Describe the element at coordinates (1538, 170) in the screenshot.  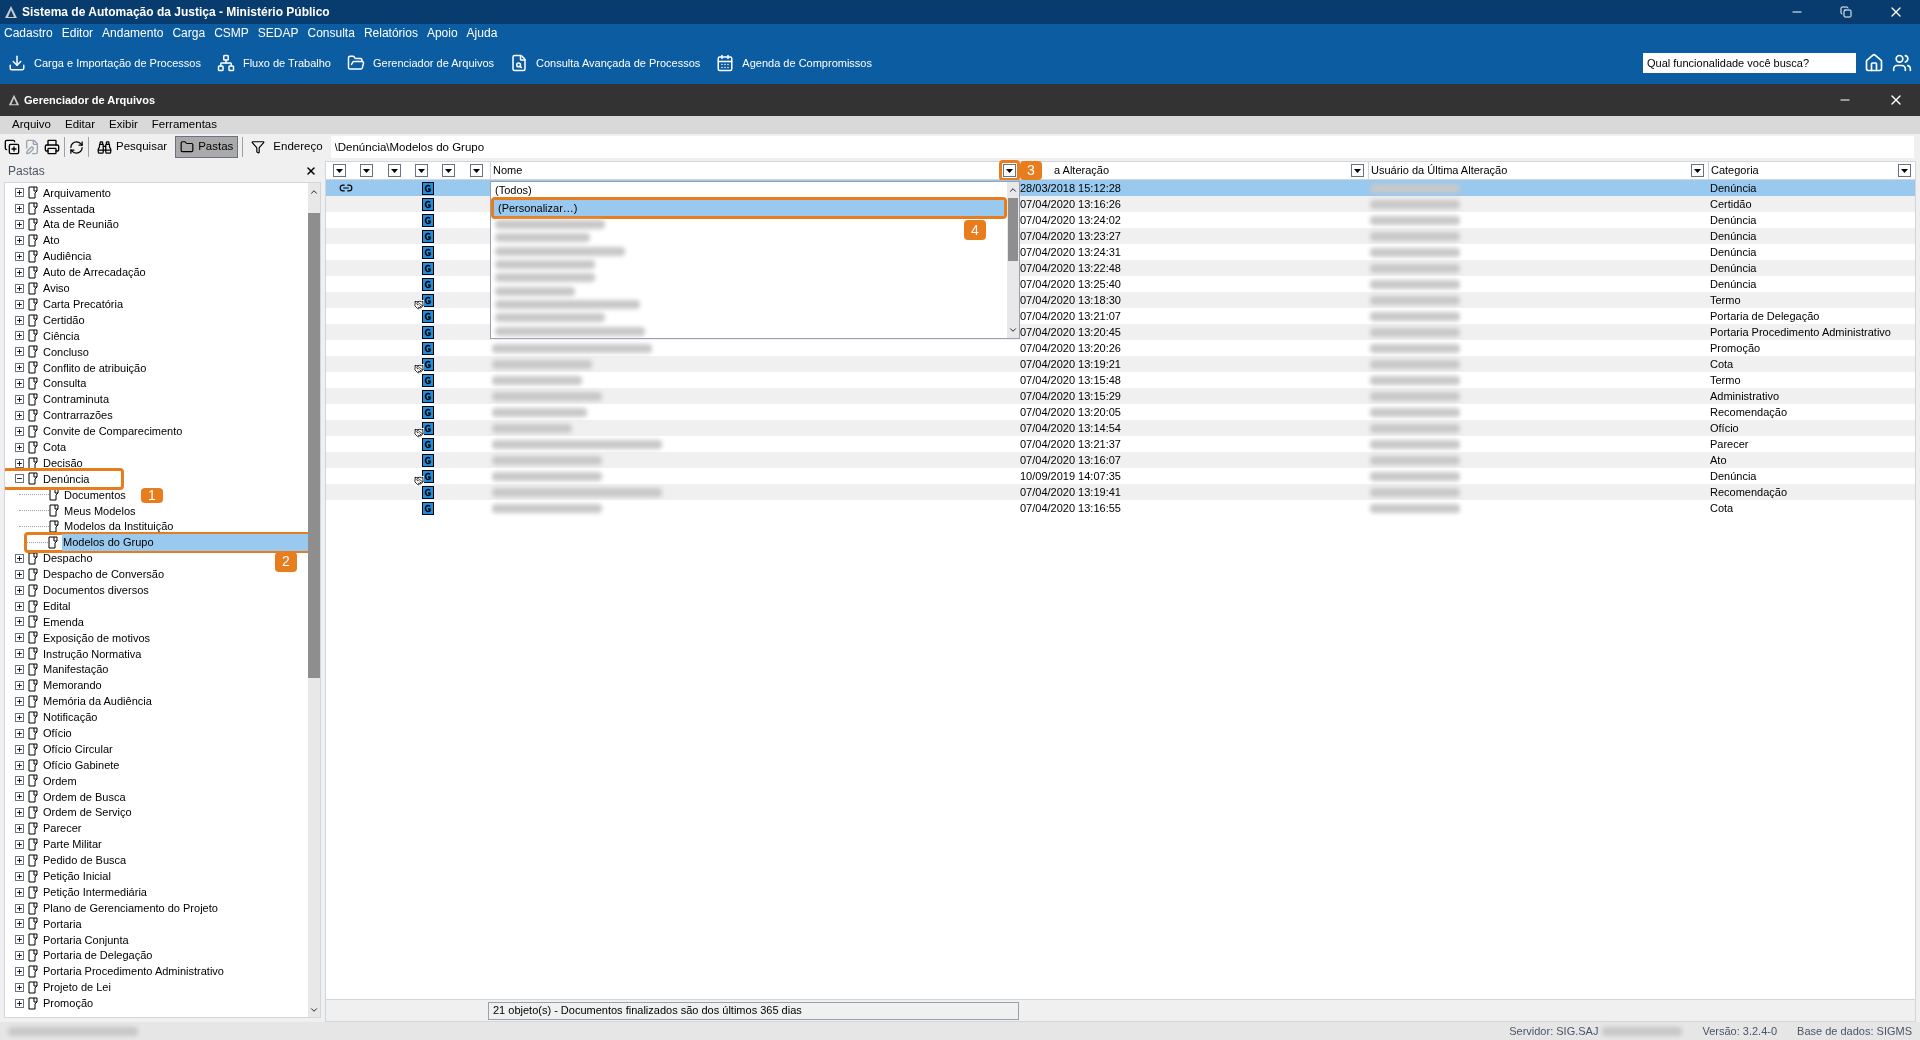
I see `column-header: Usuário da Última Alteração` at that location.